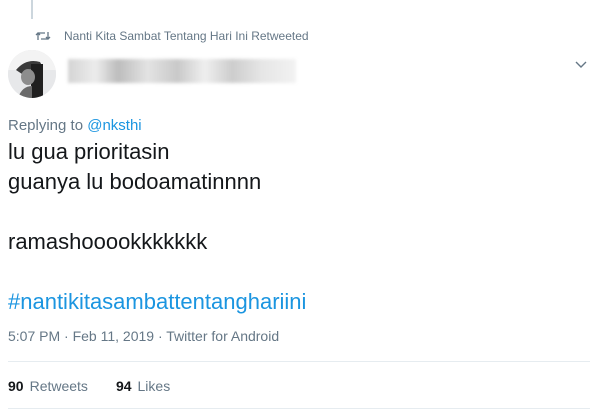 The width and height of the screenshot is (598, 413). I want to click on retweet-icon, so click(43, 36).